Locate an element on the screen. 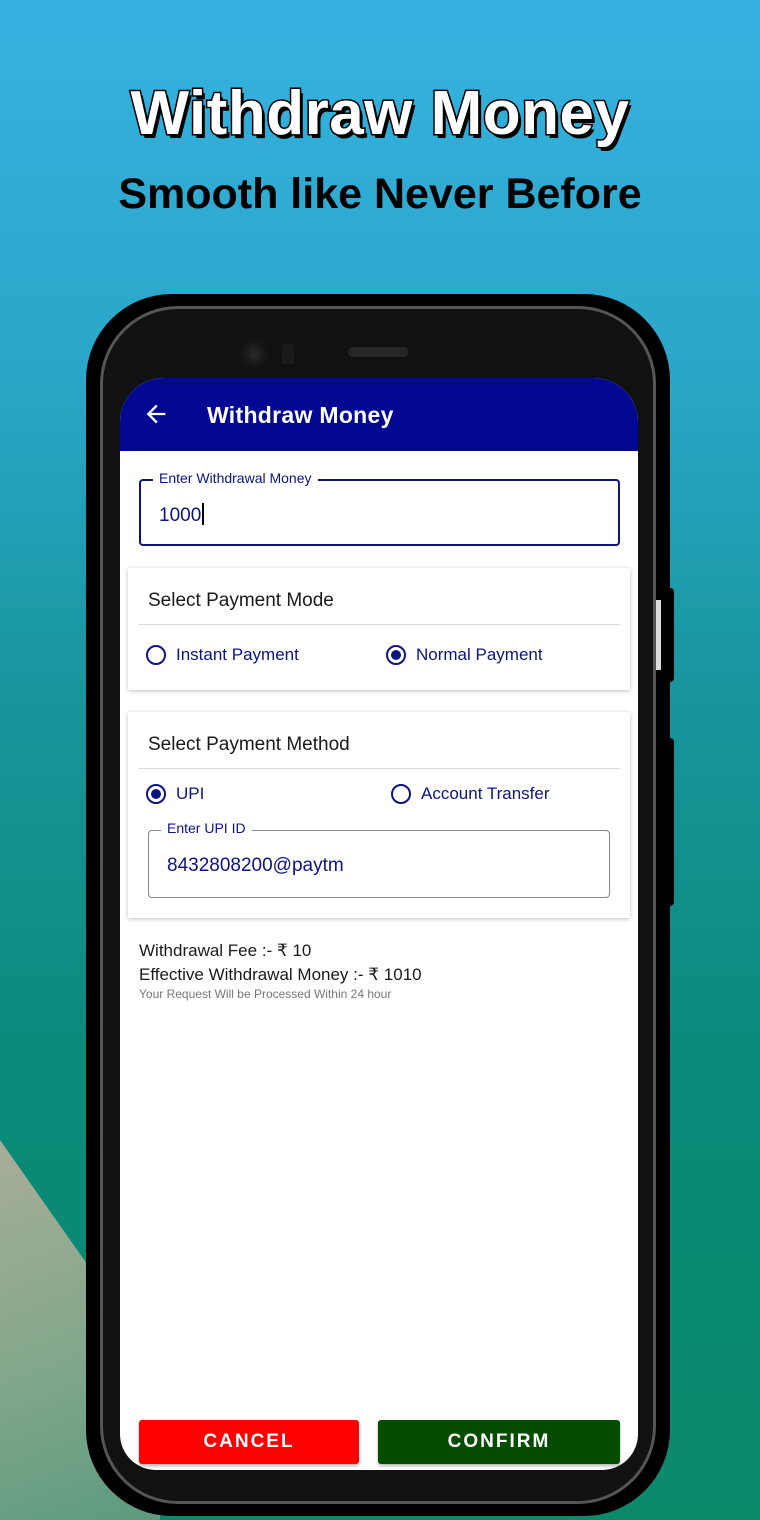  page-title: Withdraw Money is located at coordinates (300, 415).